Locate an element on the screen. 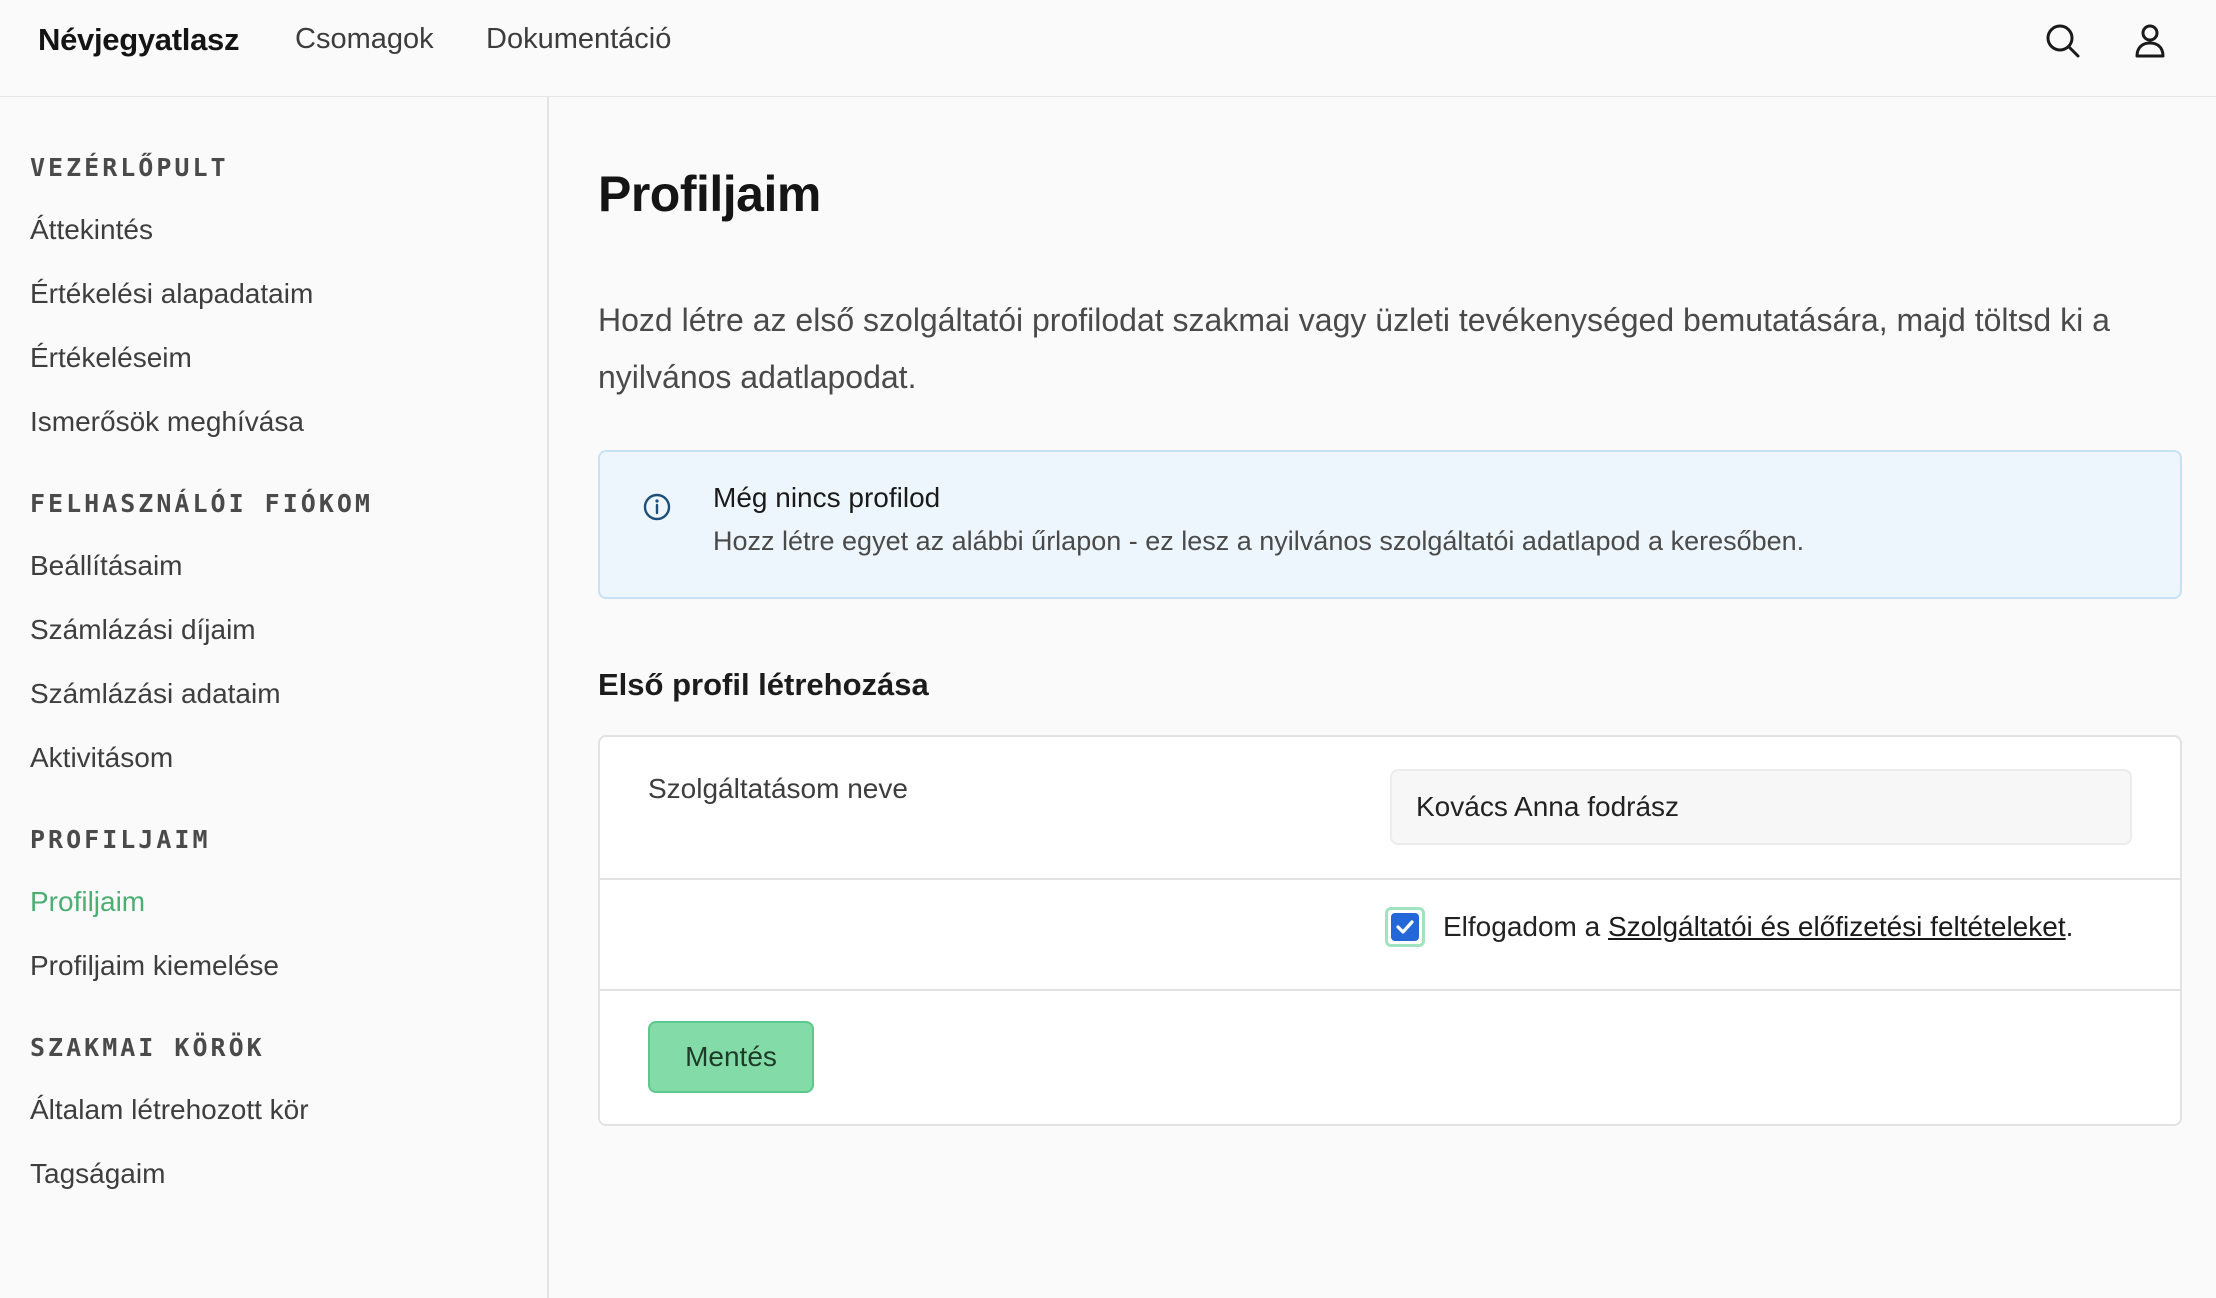 This screenshot has height=1298, width=2216. nav-link-documentation: Dokumentáció is located at coordinates (578, 39).